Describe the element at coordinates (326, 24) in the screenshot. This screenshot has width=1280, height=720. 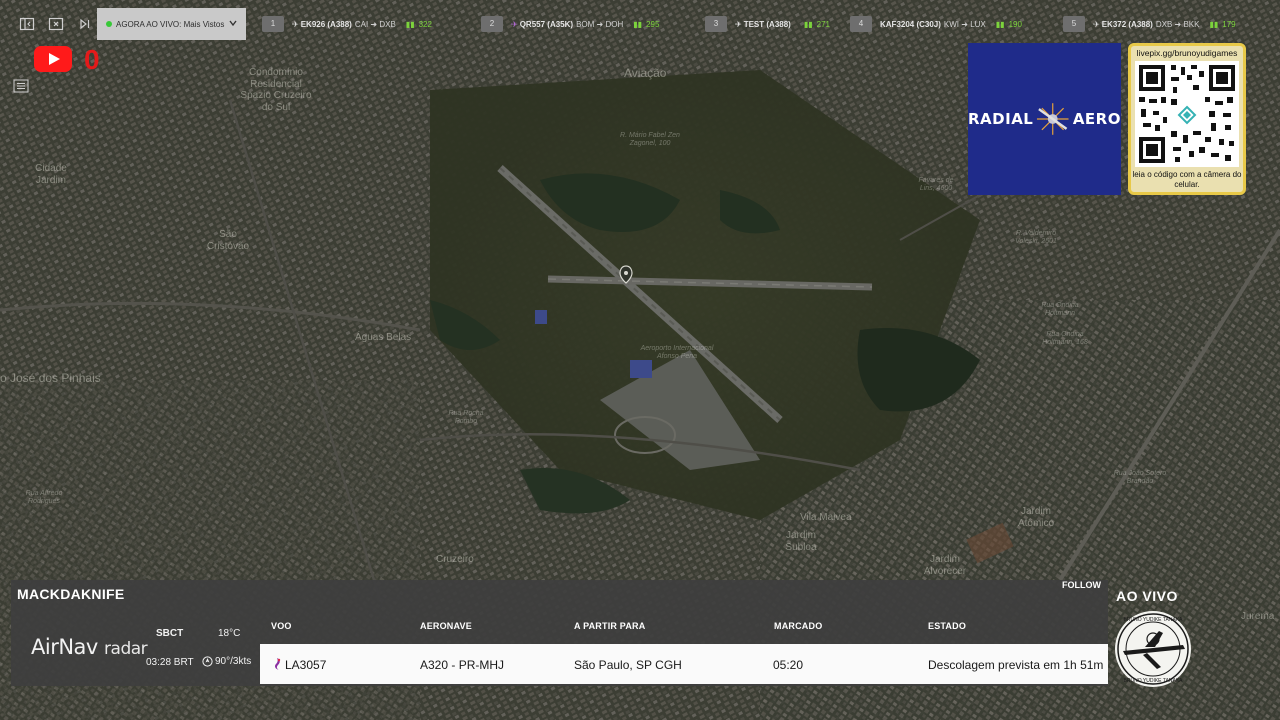
I see `flight-code: EK926 (A388)` at that location.